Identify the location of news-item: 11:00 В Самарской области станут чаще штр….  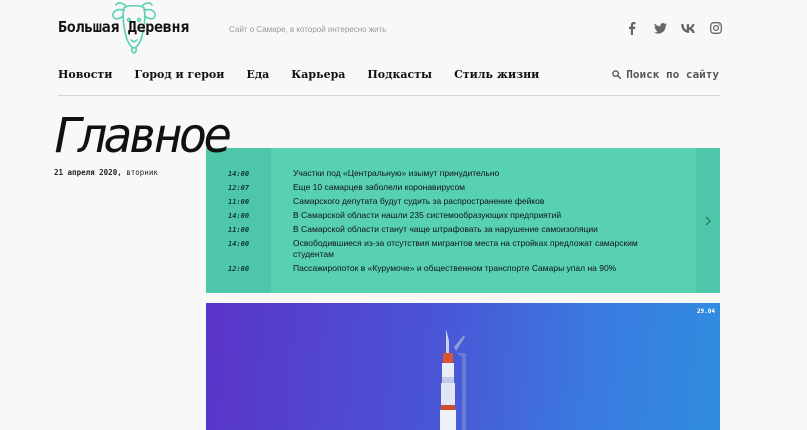
(441, 229).